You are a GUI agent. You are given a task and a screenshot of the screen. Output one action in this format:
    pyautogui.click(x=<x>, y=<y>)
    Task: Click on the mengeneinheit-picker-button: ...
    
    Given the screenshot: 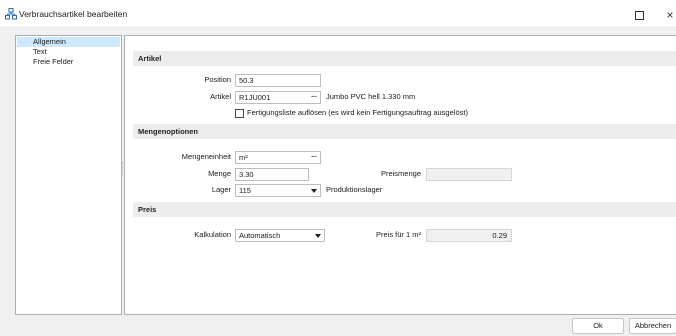 What is the action you would take?
    pyautogui.click(x=314, y=157)
    